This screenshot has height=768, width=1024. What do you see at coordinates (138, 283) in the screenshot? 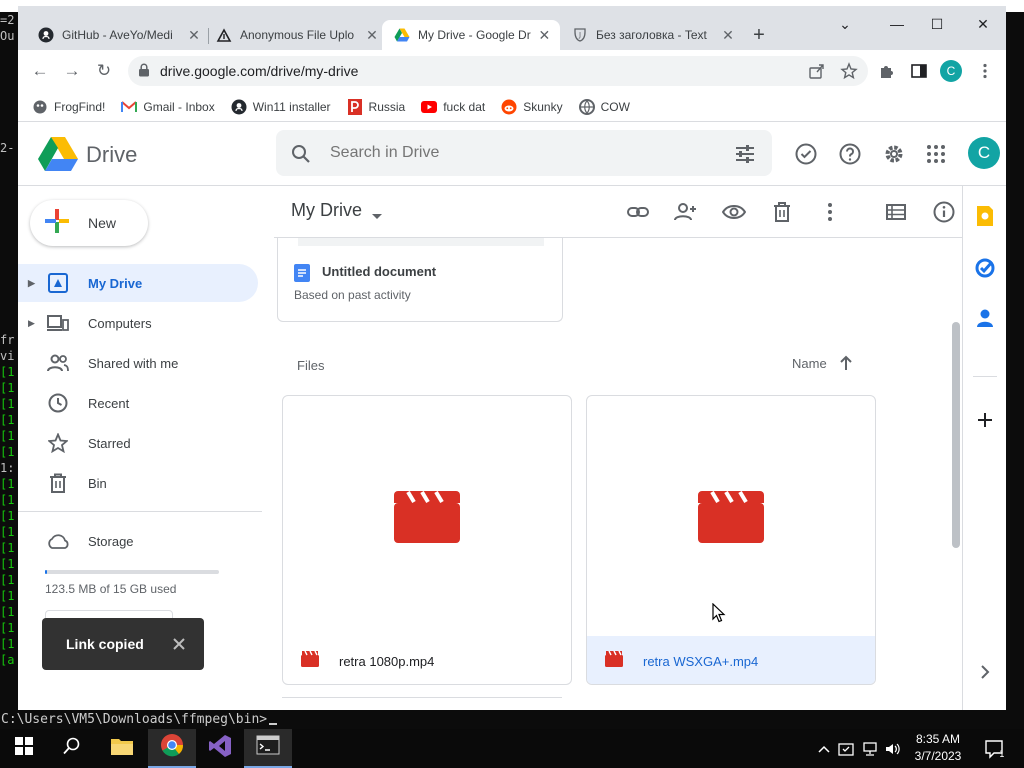
I see `sidebar-item-my-drive: ▶ My Drive` at bounding box center [138, 283].